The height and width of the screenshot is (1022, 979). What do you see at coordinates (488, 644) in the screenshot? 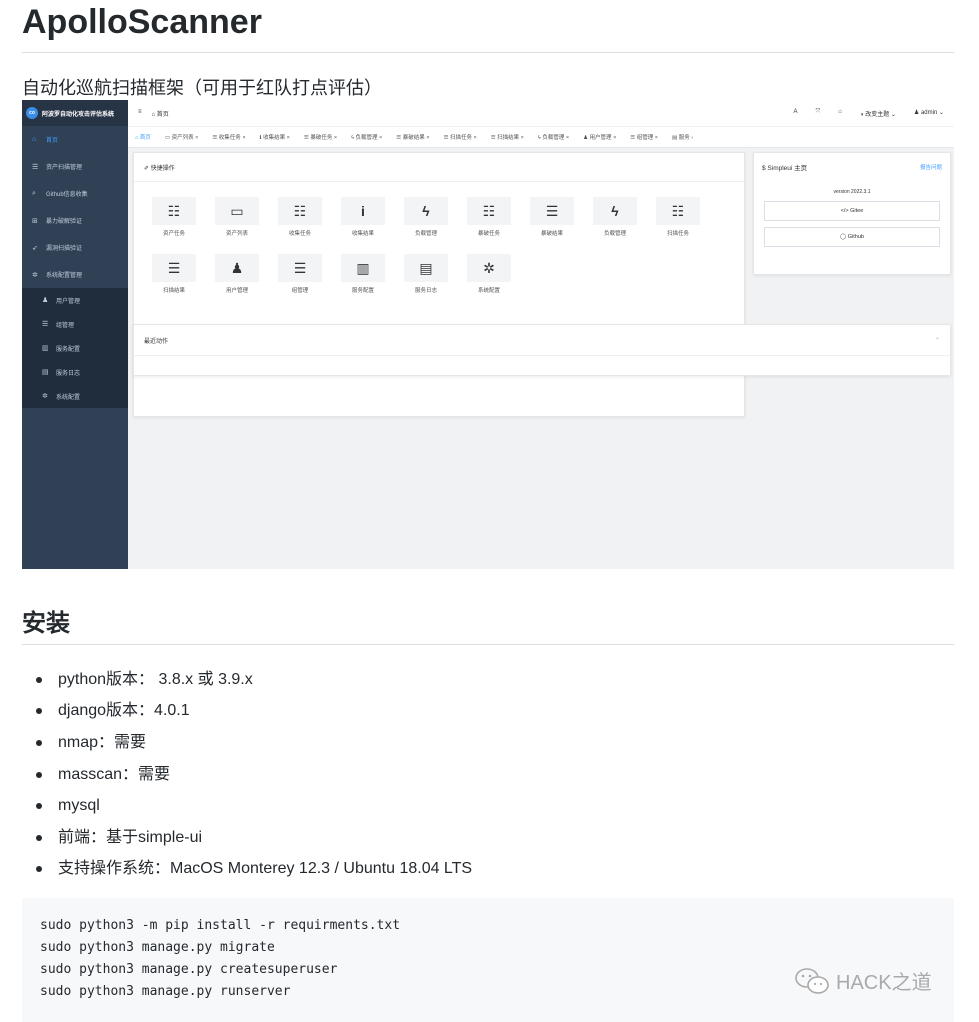
I see `divider` at bounding box center [488, 644].